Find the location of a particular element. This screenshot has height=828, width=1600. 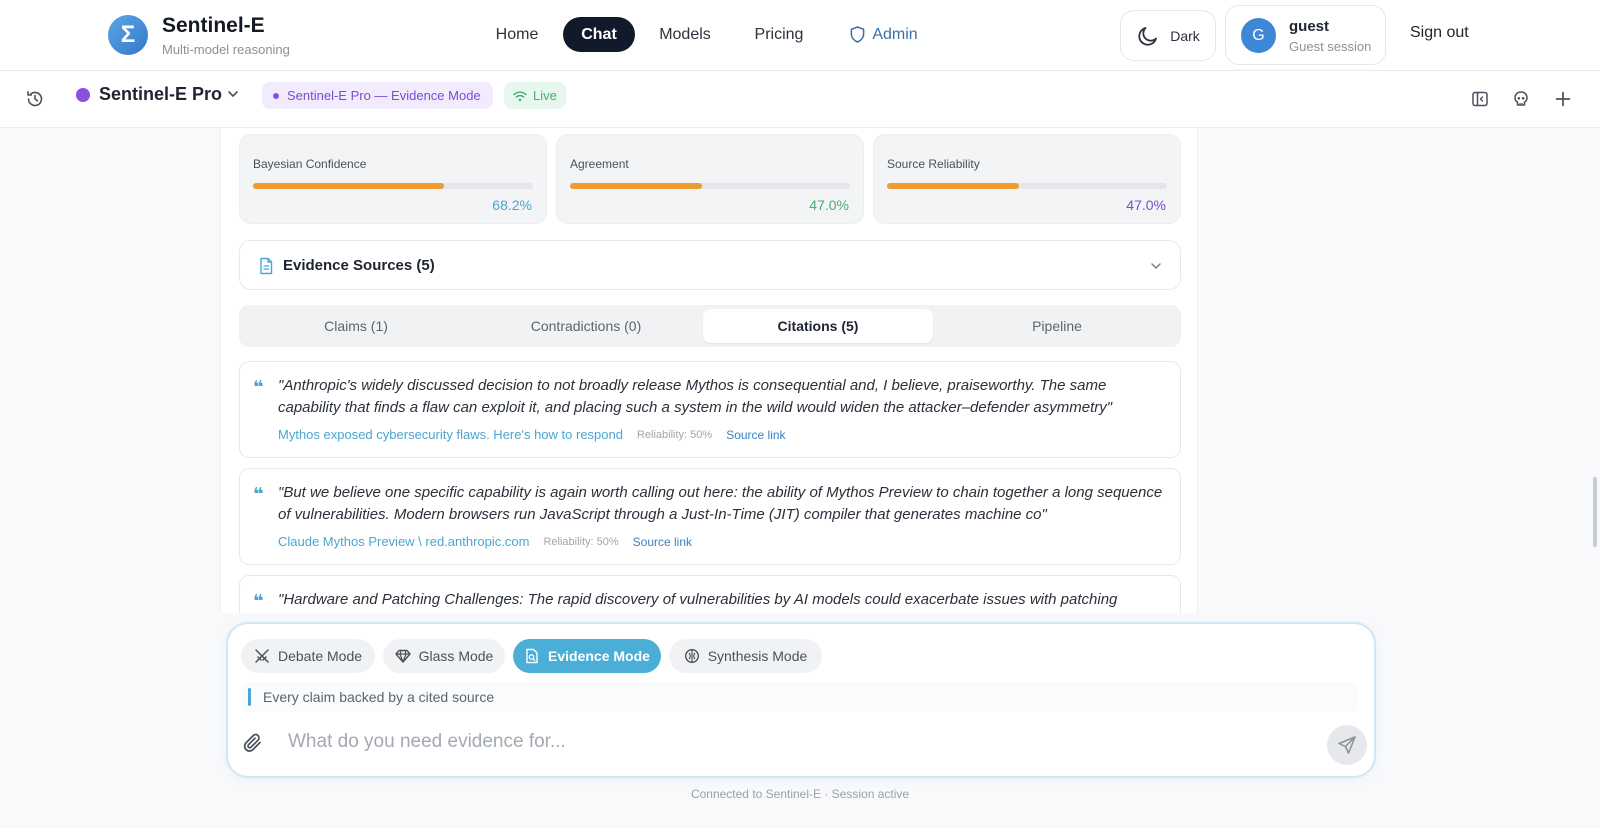

tab-pipeline: Pipeline is located at coordinates (1057, 326).